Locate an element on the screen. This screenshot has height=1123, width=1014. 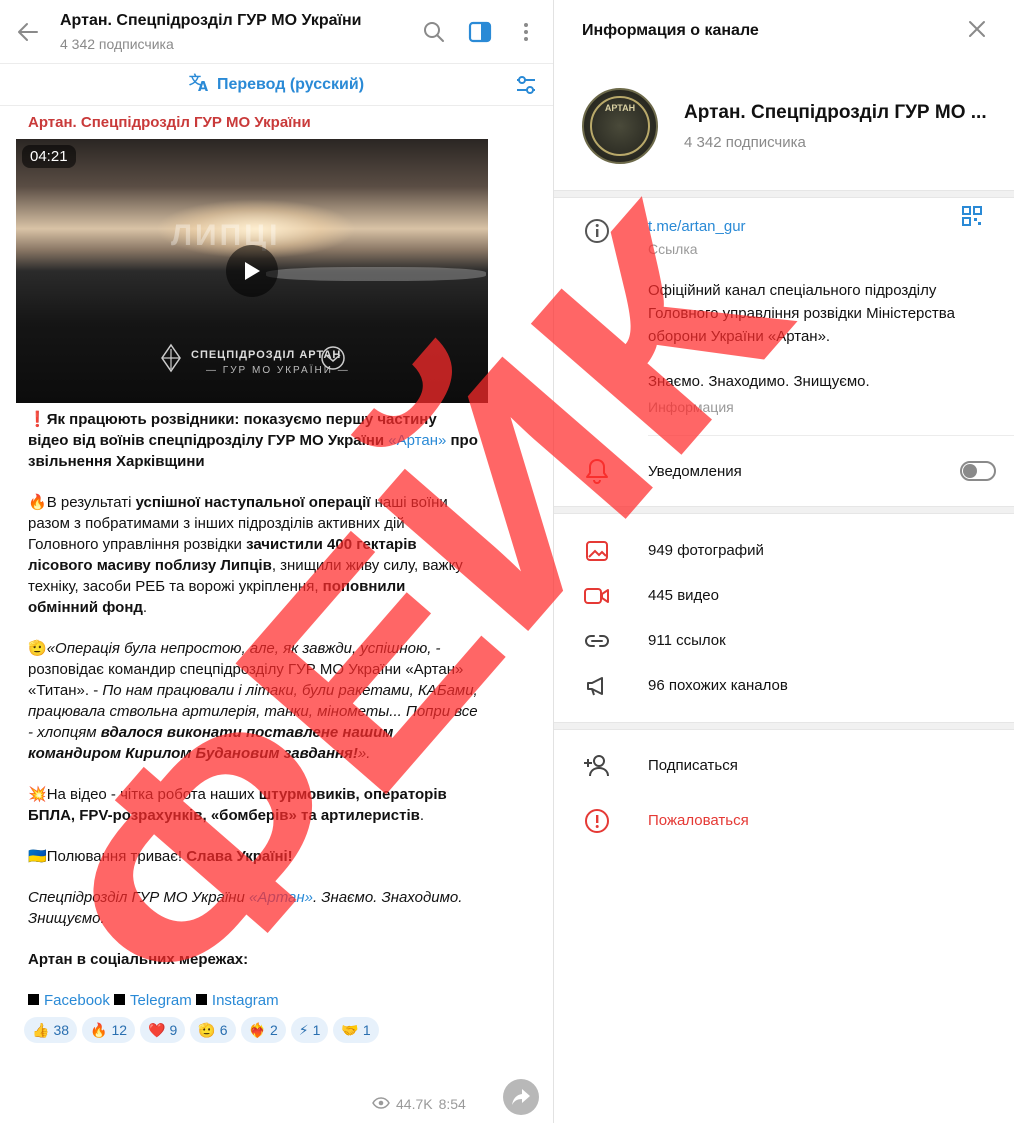
salute-emoji: 🫡 is located at coordinates (37, 648).